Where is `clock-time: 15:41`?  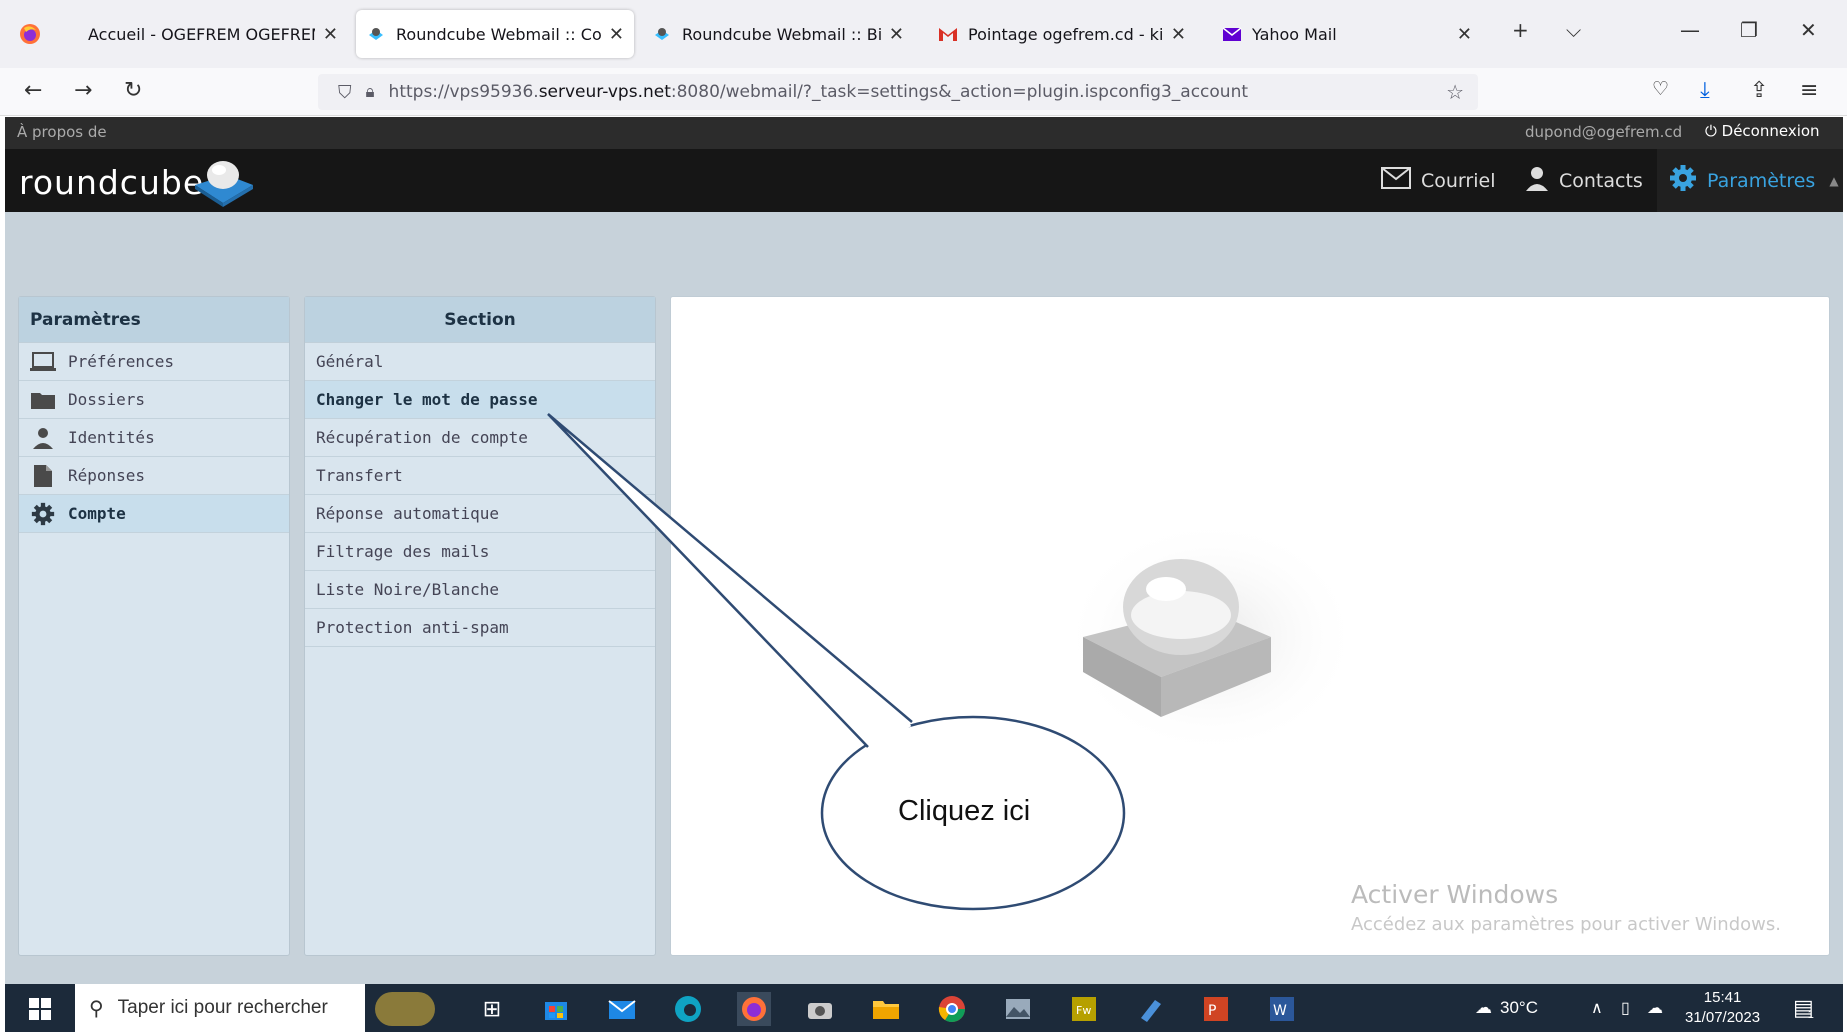 clock-time: 15:41 is located at coordinates (1722, 997).